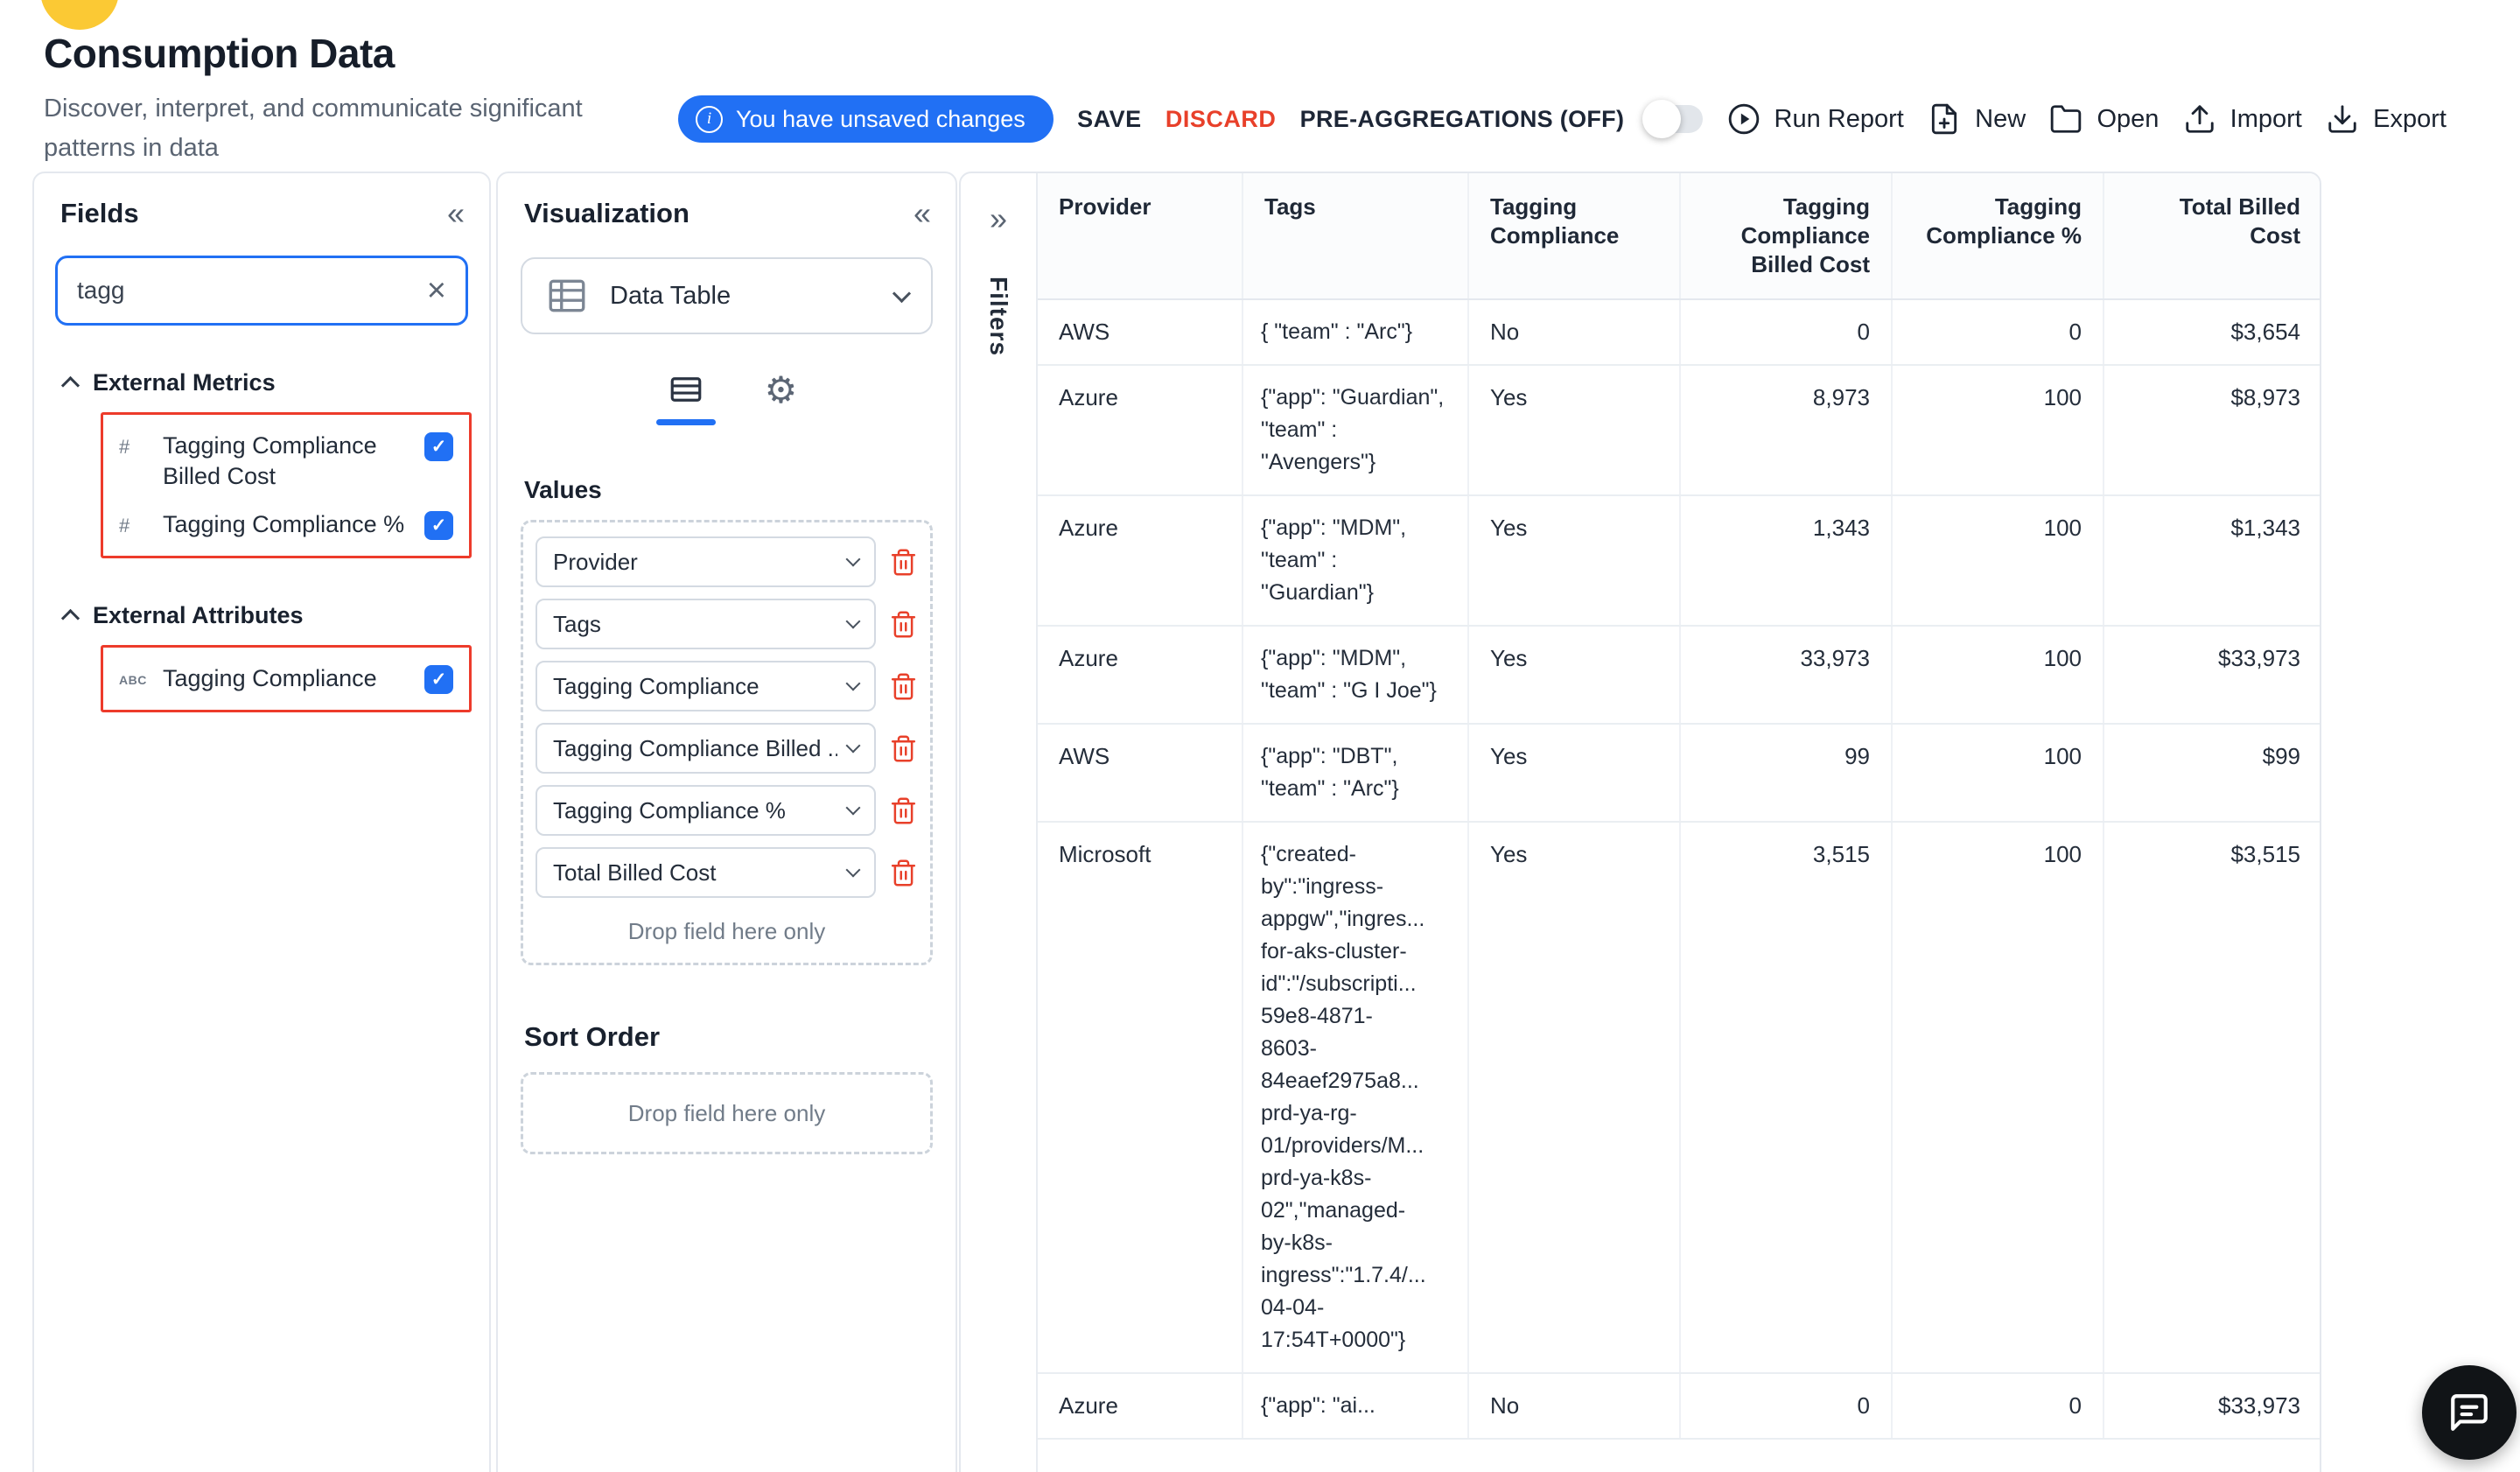 This screenshot has width=2520, height=1472. I want to click on collapse-fields-panel-button: «, so click(456, 213).